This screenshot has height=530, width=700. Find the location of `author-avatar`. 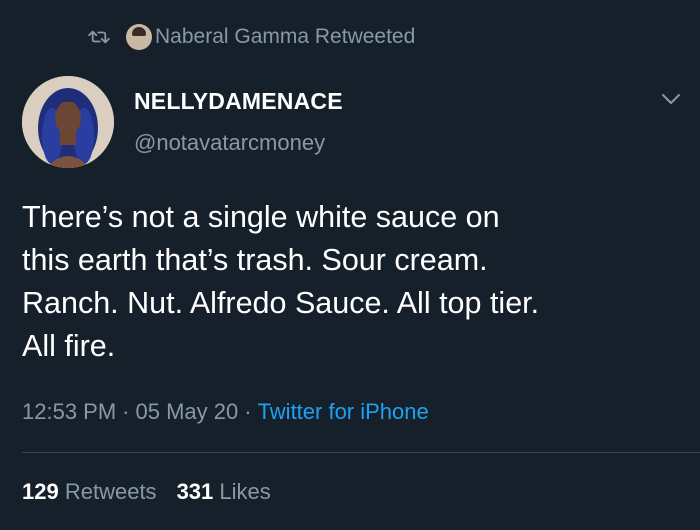

author-avatar is located at coordinates (68, 122).